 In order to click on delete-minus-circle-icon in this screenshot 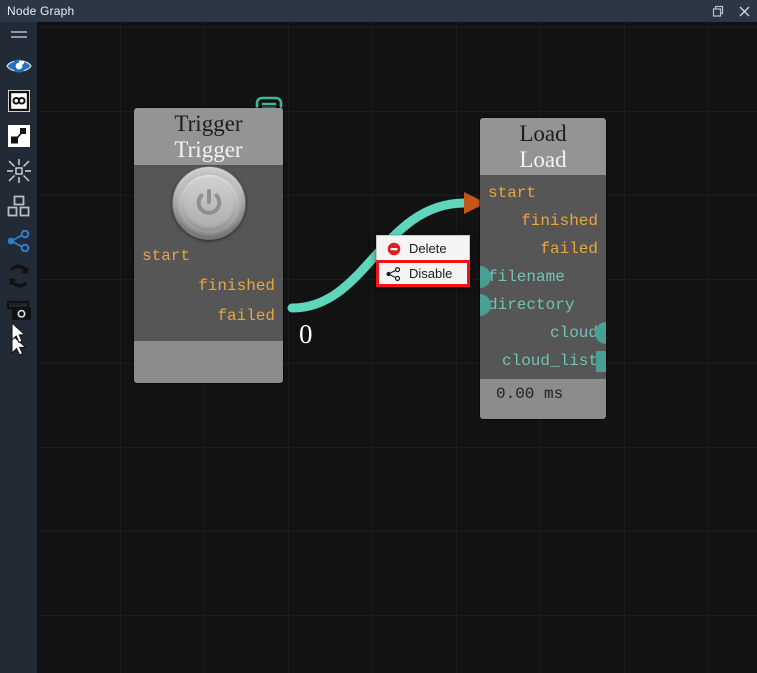, I will do `click(393, 248)`.